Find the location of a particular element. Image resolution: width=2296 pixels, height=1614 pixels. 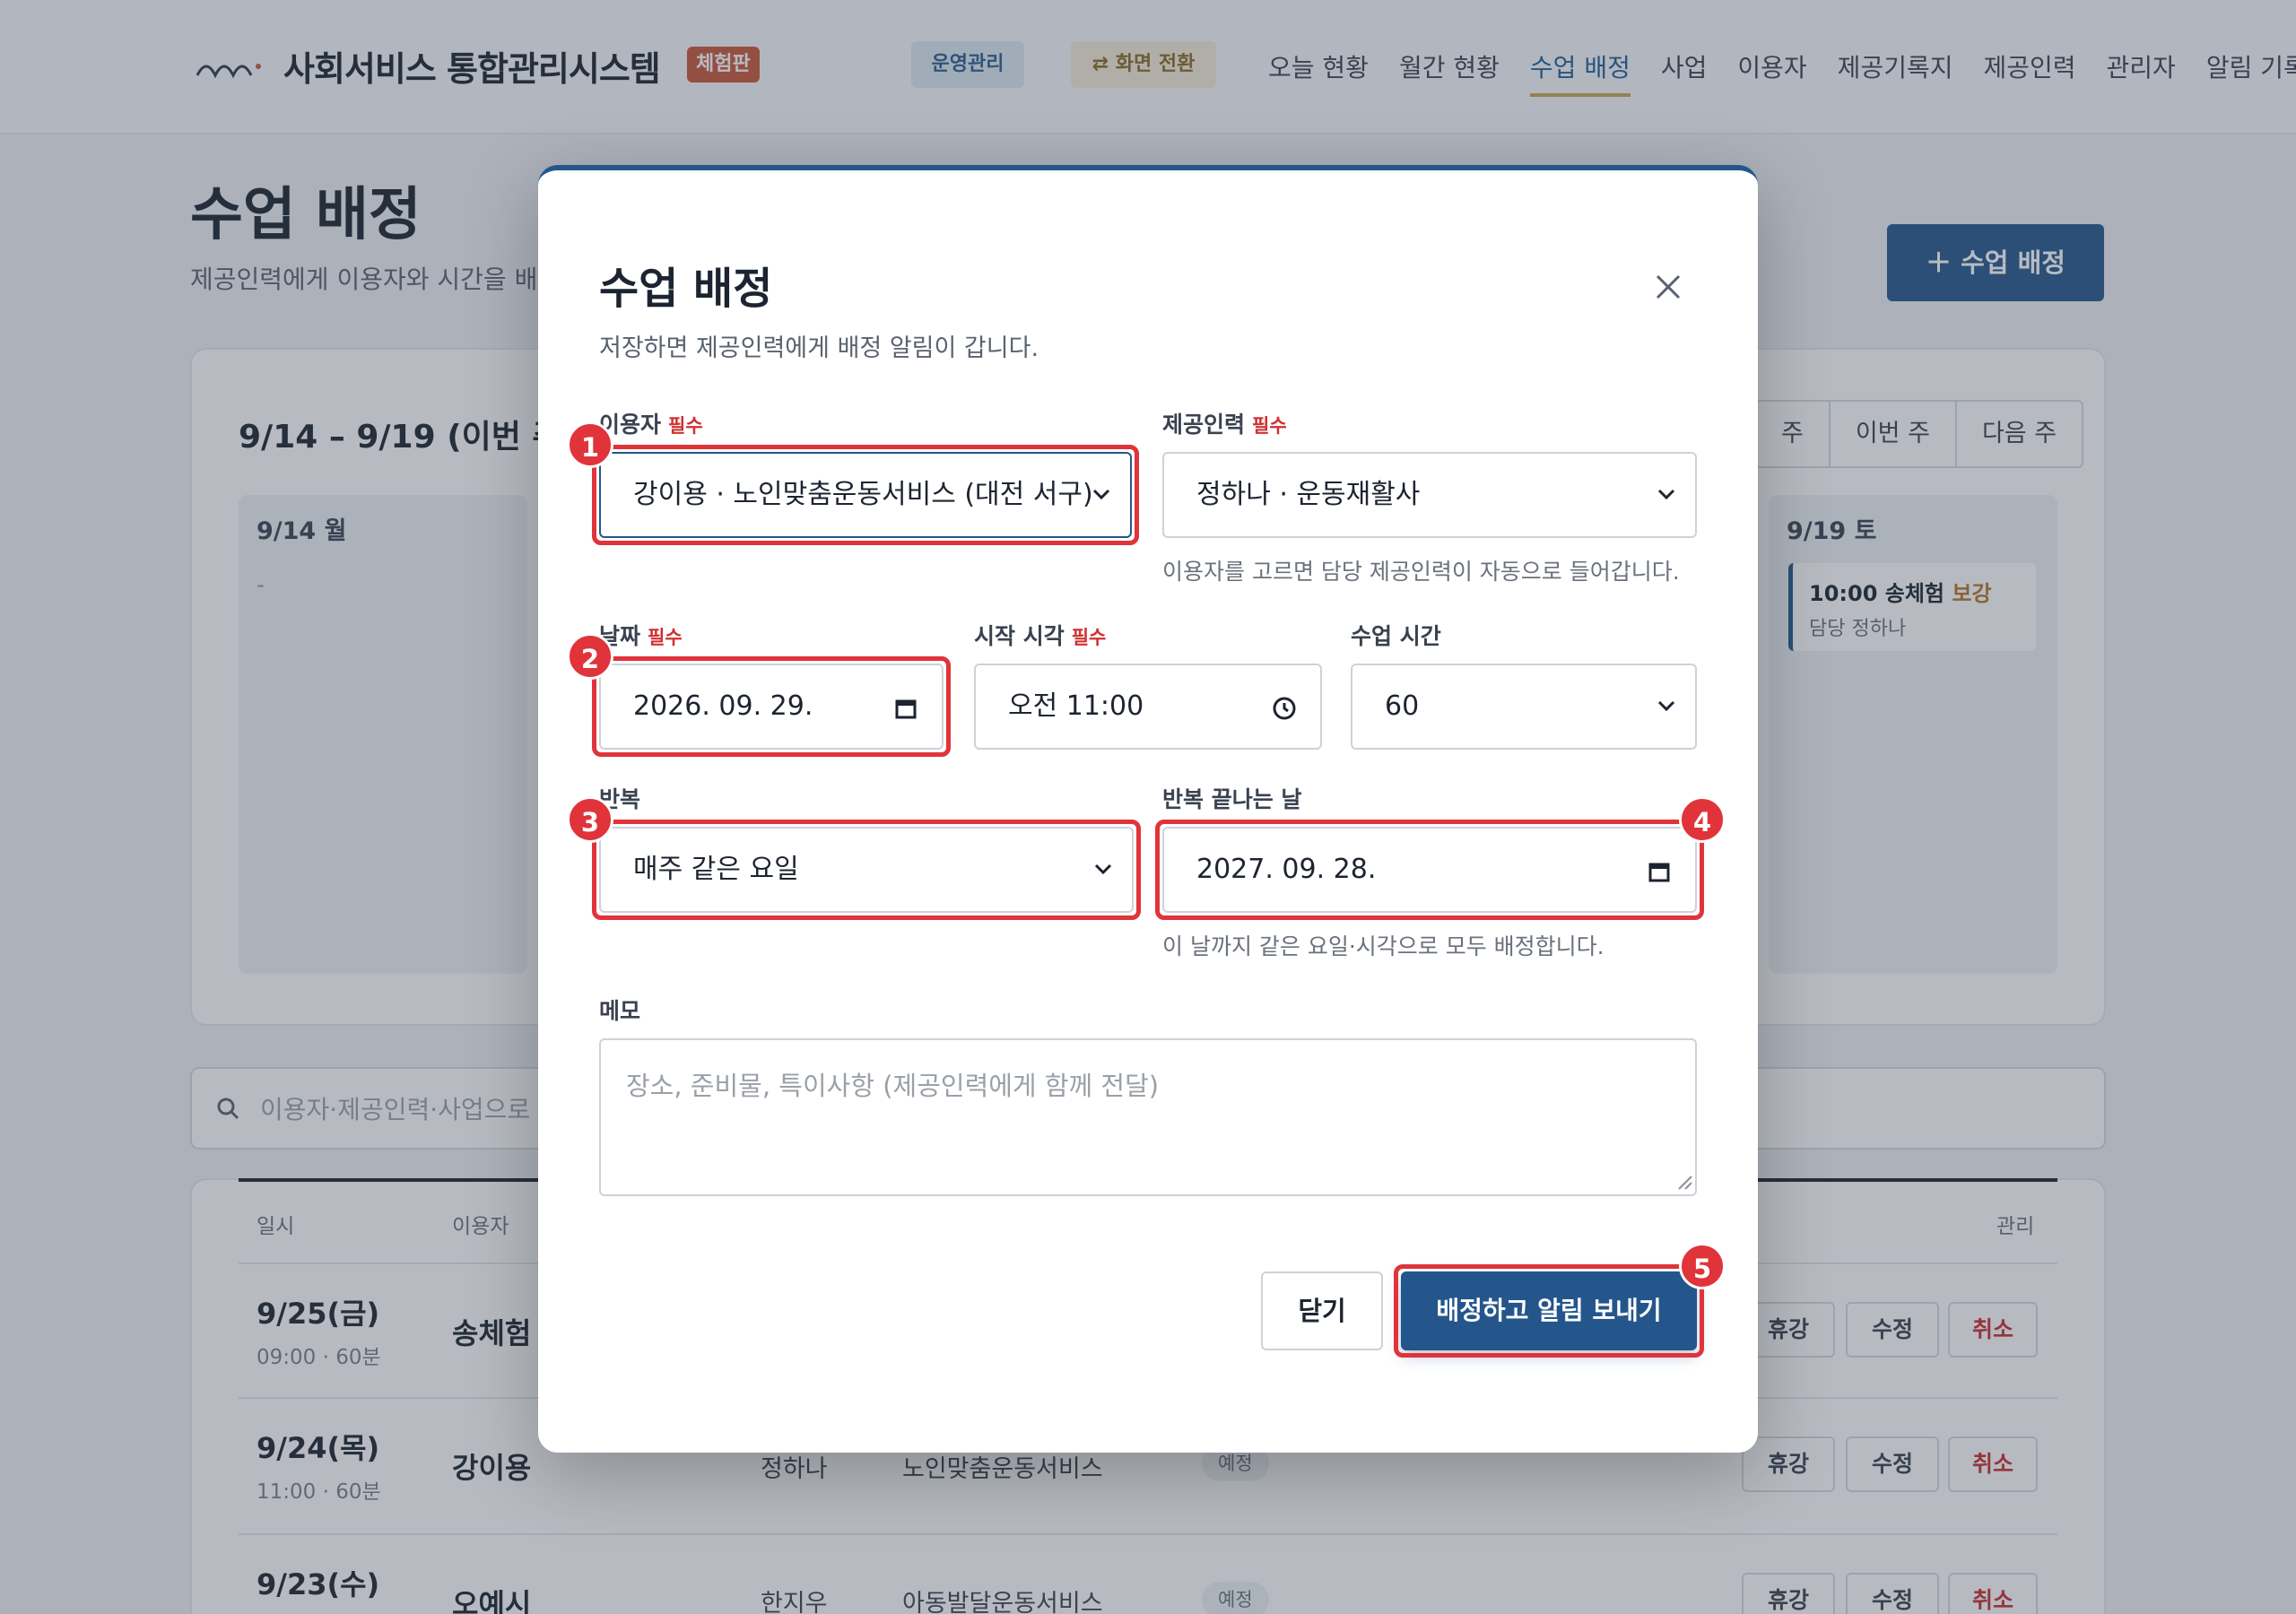

callout-badge-4: 4 is located at coordinates (1702, 819).